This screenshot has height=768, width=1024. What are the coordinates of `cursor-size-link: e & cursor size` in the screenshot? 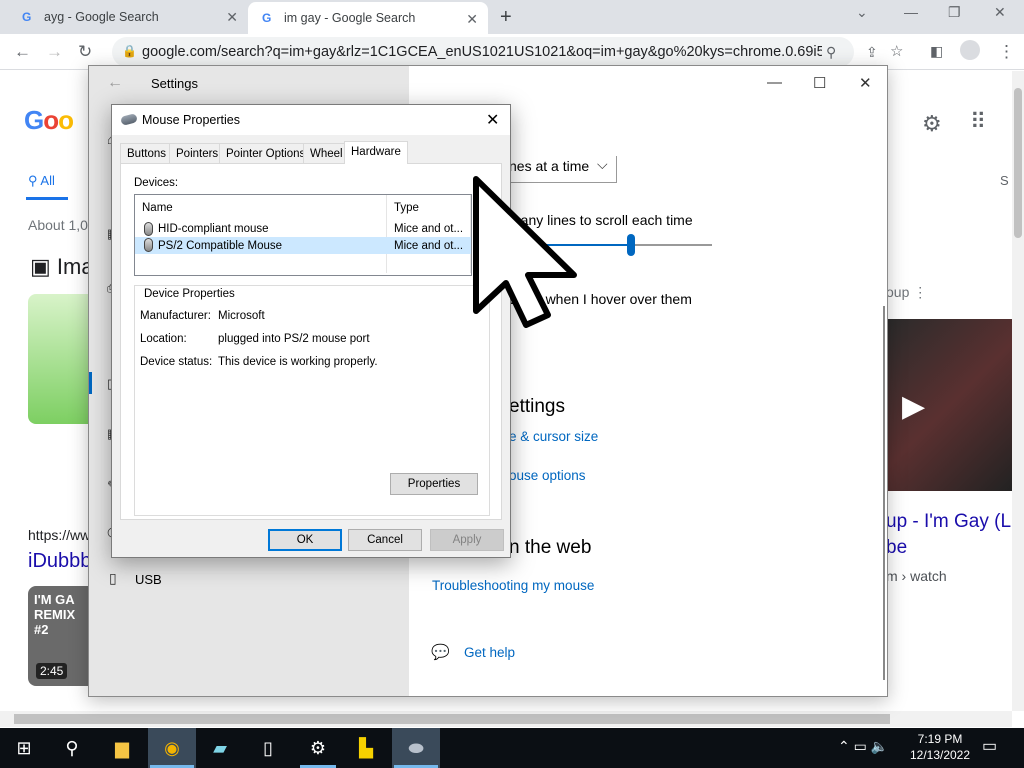 It's located at (553, 436).